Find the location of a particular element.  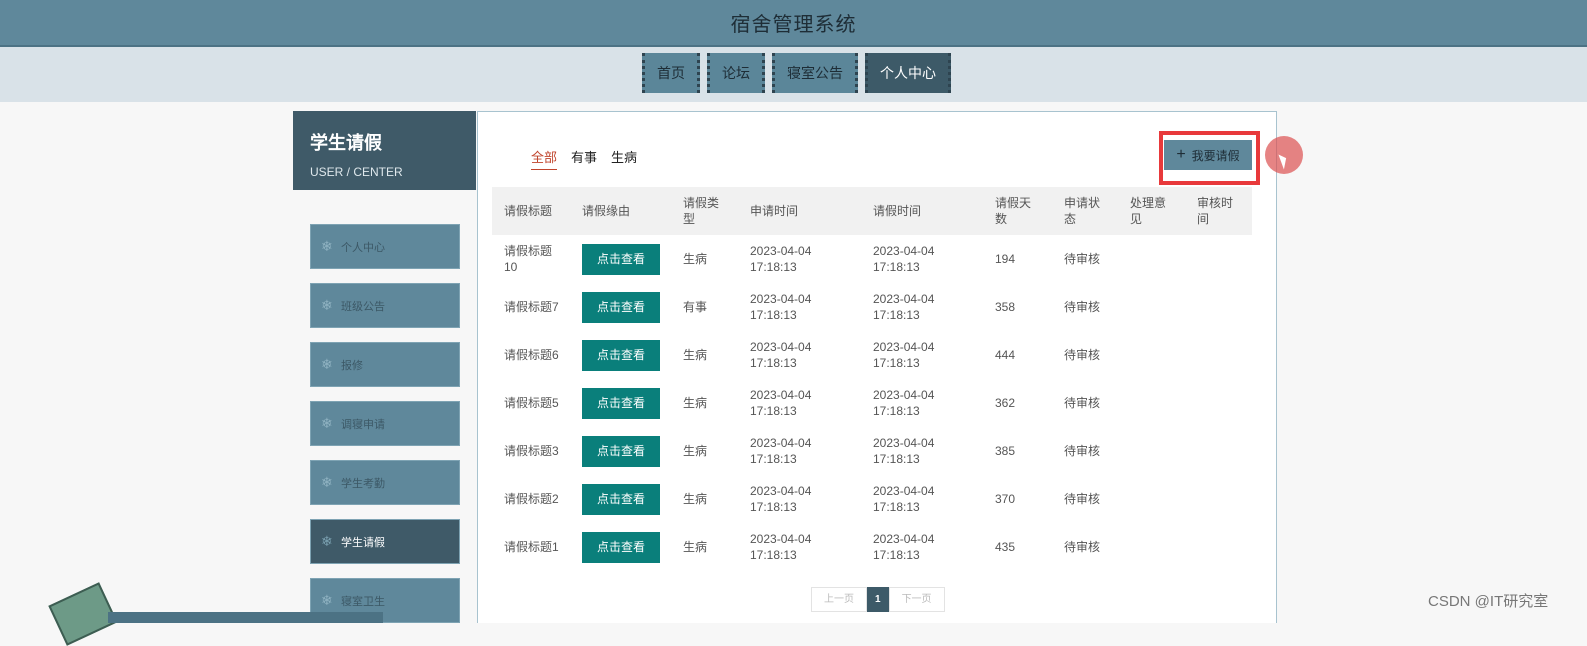

next-page-button: 下一页 is located at coordinates (916, 599).